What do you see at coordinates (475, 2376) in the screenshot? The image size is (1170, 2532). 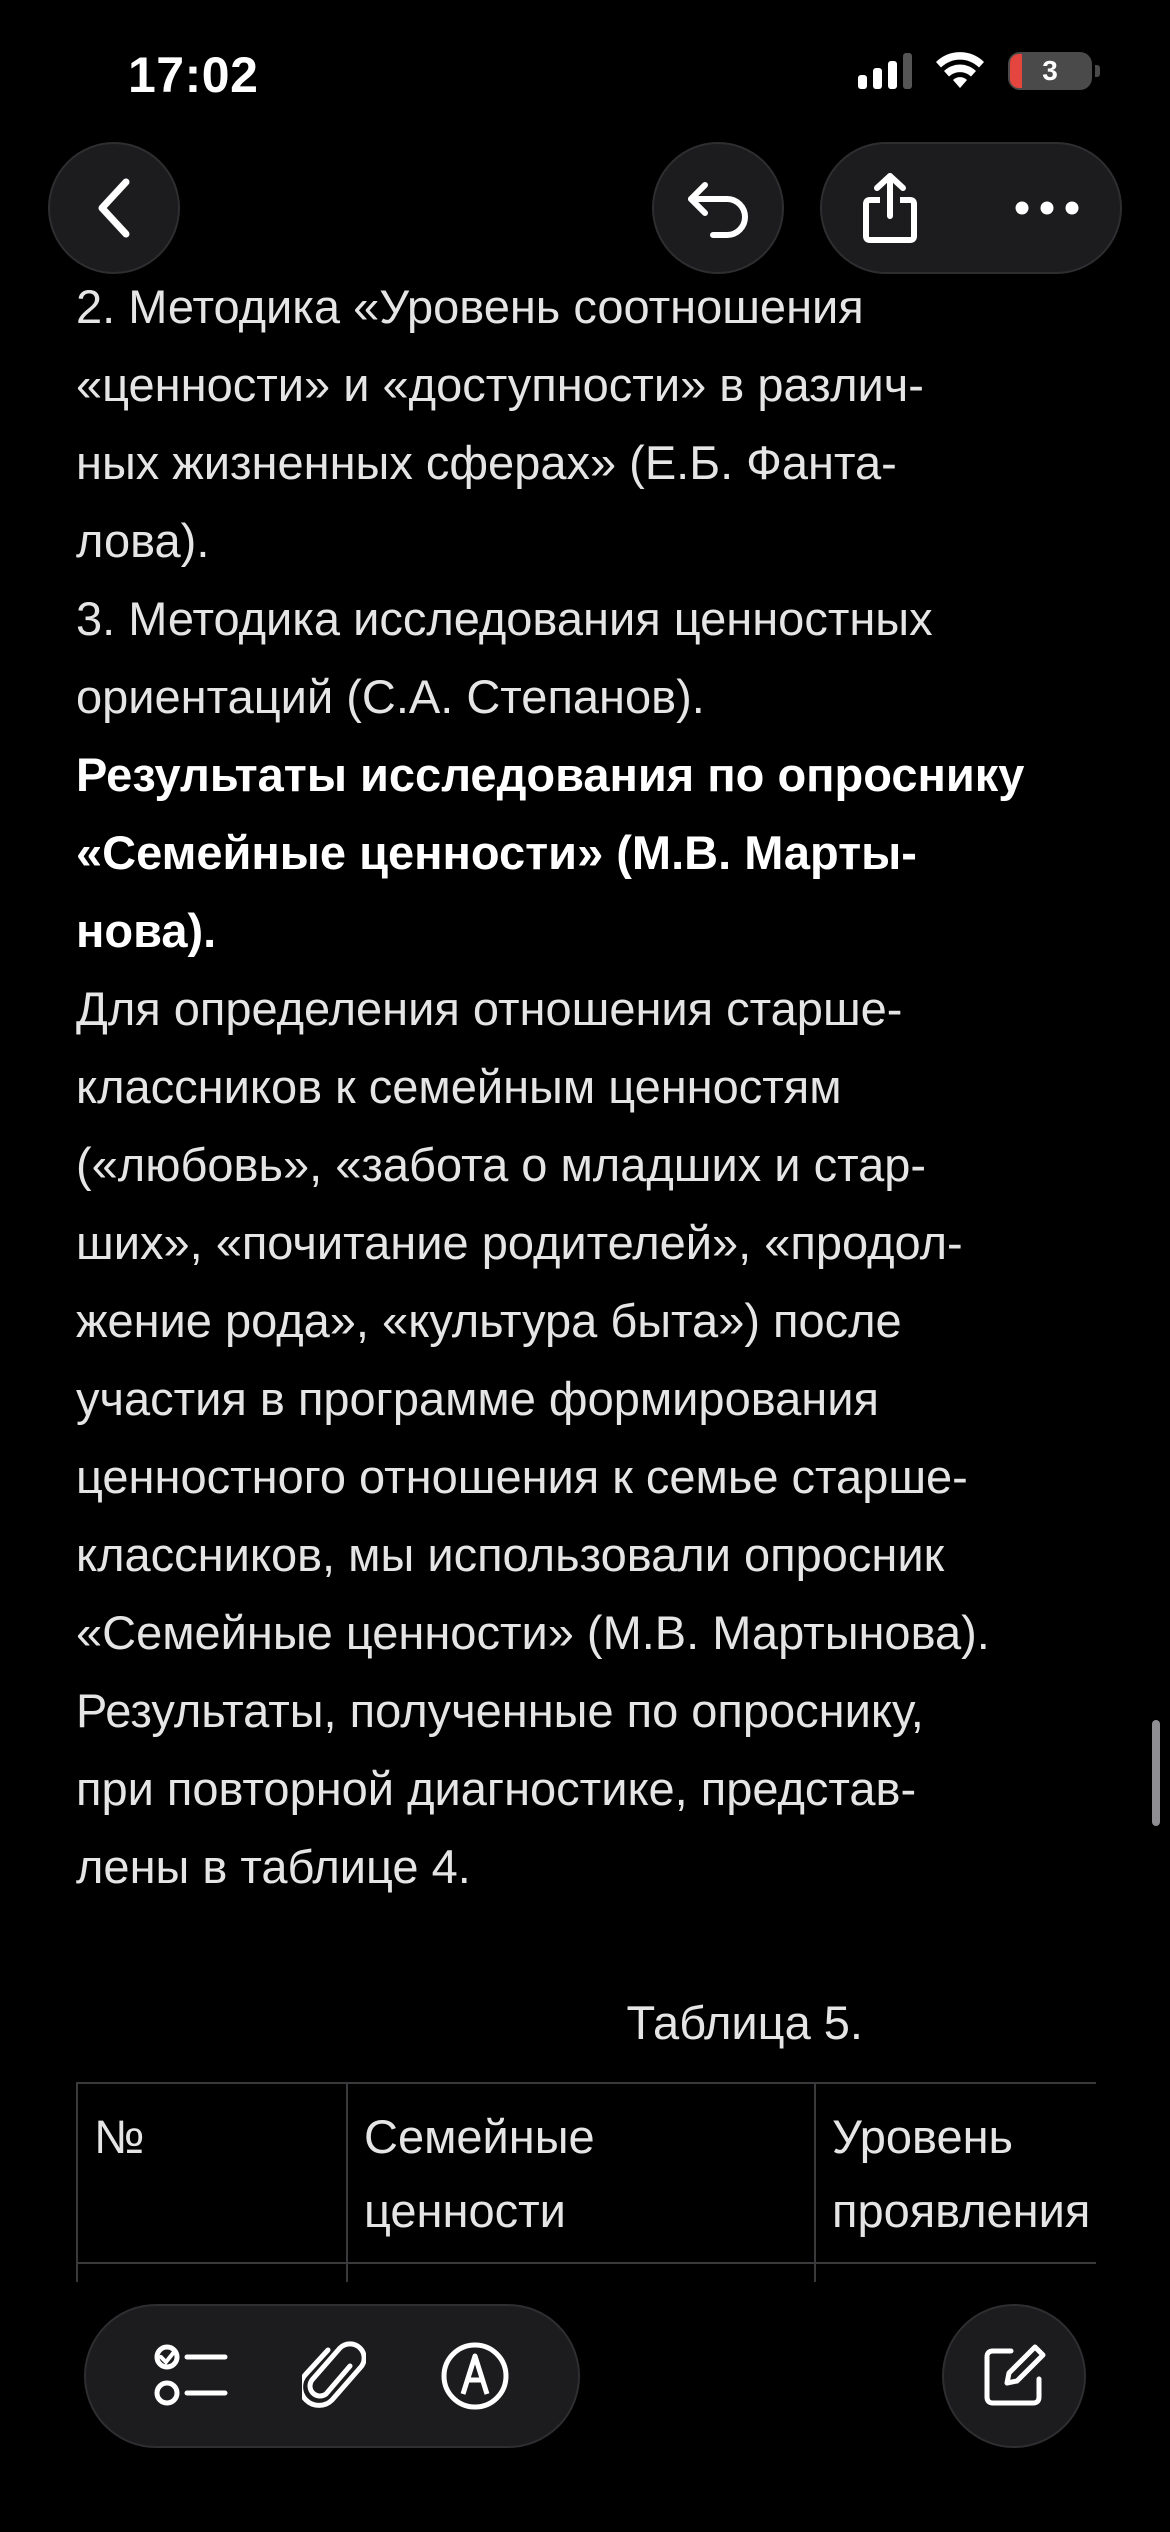 I see `markup-icon` at bounding box center [475, 2376].